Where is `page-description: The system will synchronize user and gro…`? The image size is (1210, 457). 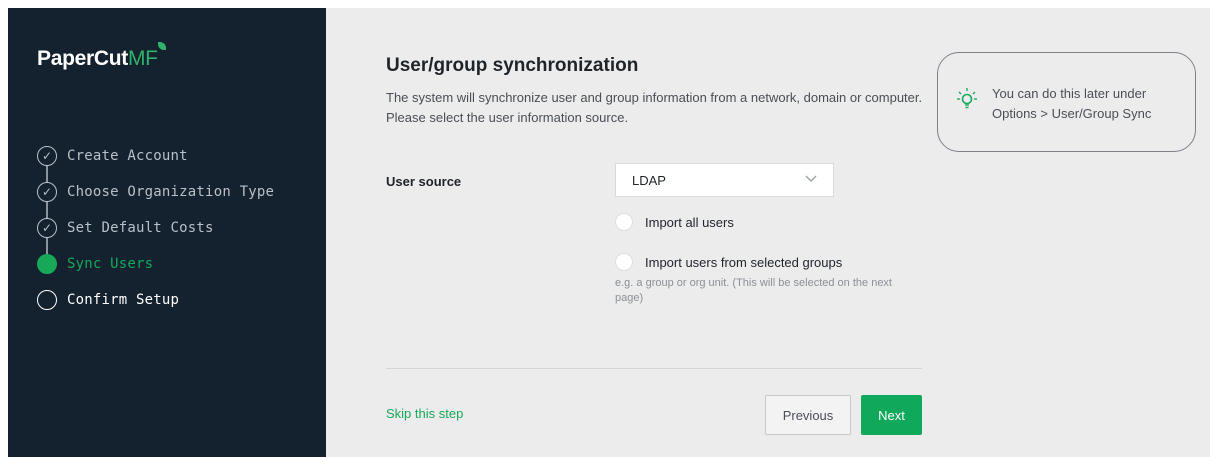 page-description: The system will synchronize user and gro… is located at coordinates (654, 107).